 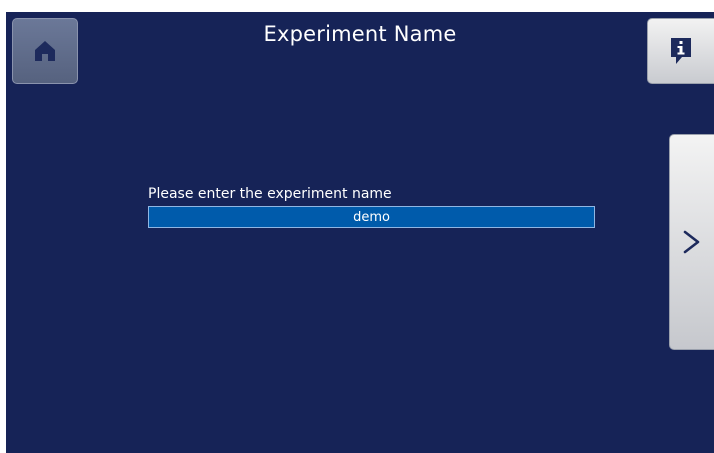 What do you see at coordinates (360, 34) in the screenshot?
I see `page-title: Experiment Name` at bounding box center [360, 34].